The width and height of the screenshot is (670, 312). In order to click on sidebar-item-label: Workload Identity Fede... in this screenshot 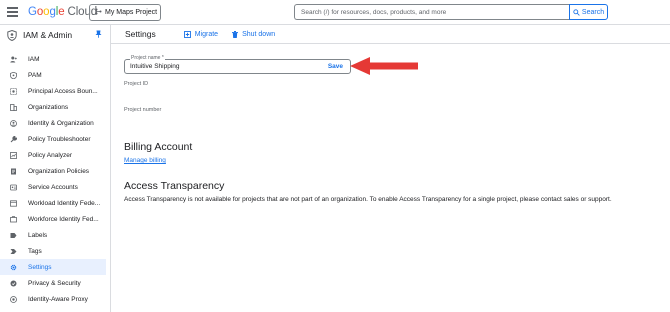, I will do `click(64, 203)`.